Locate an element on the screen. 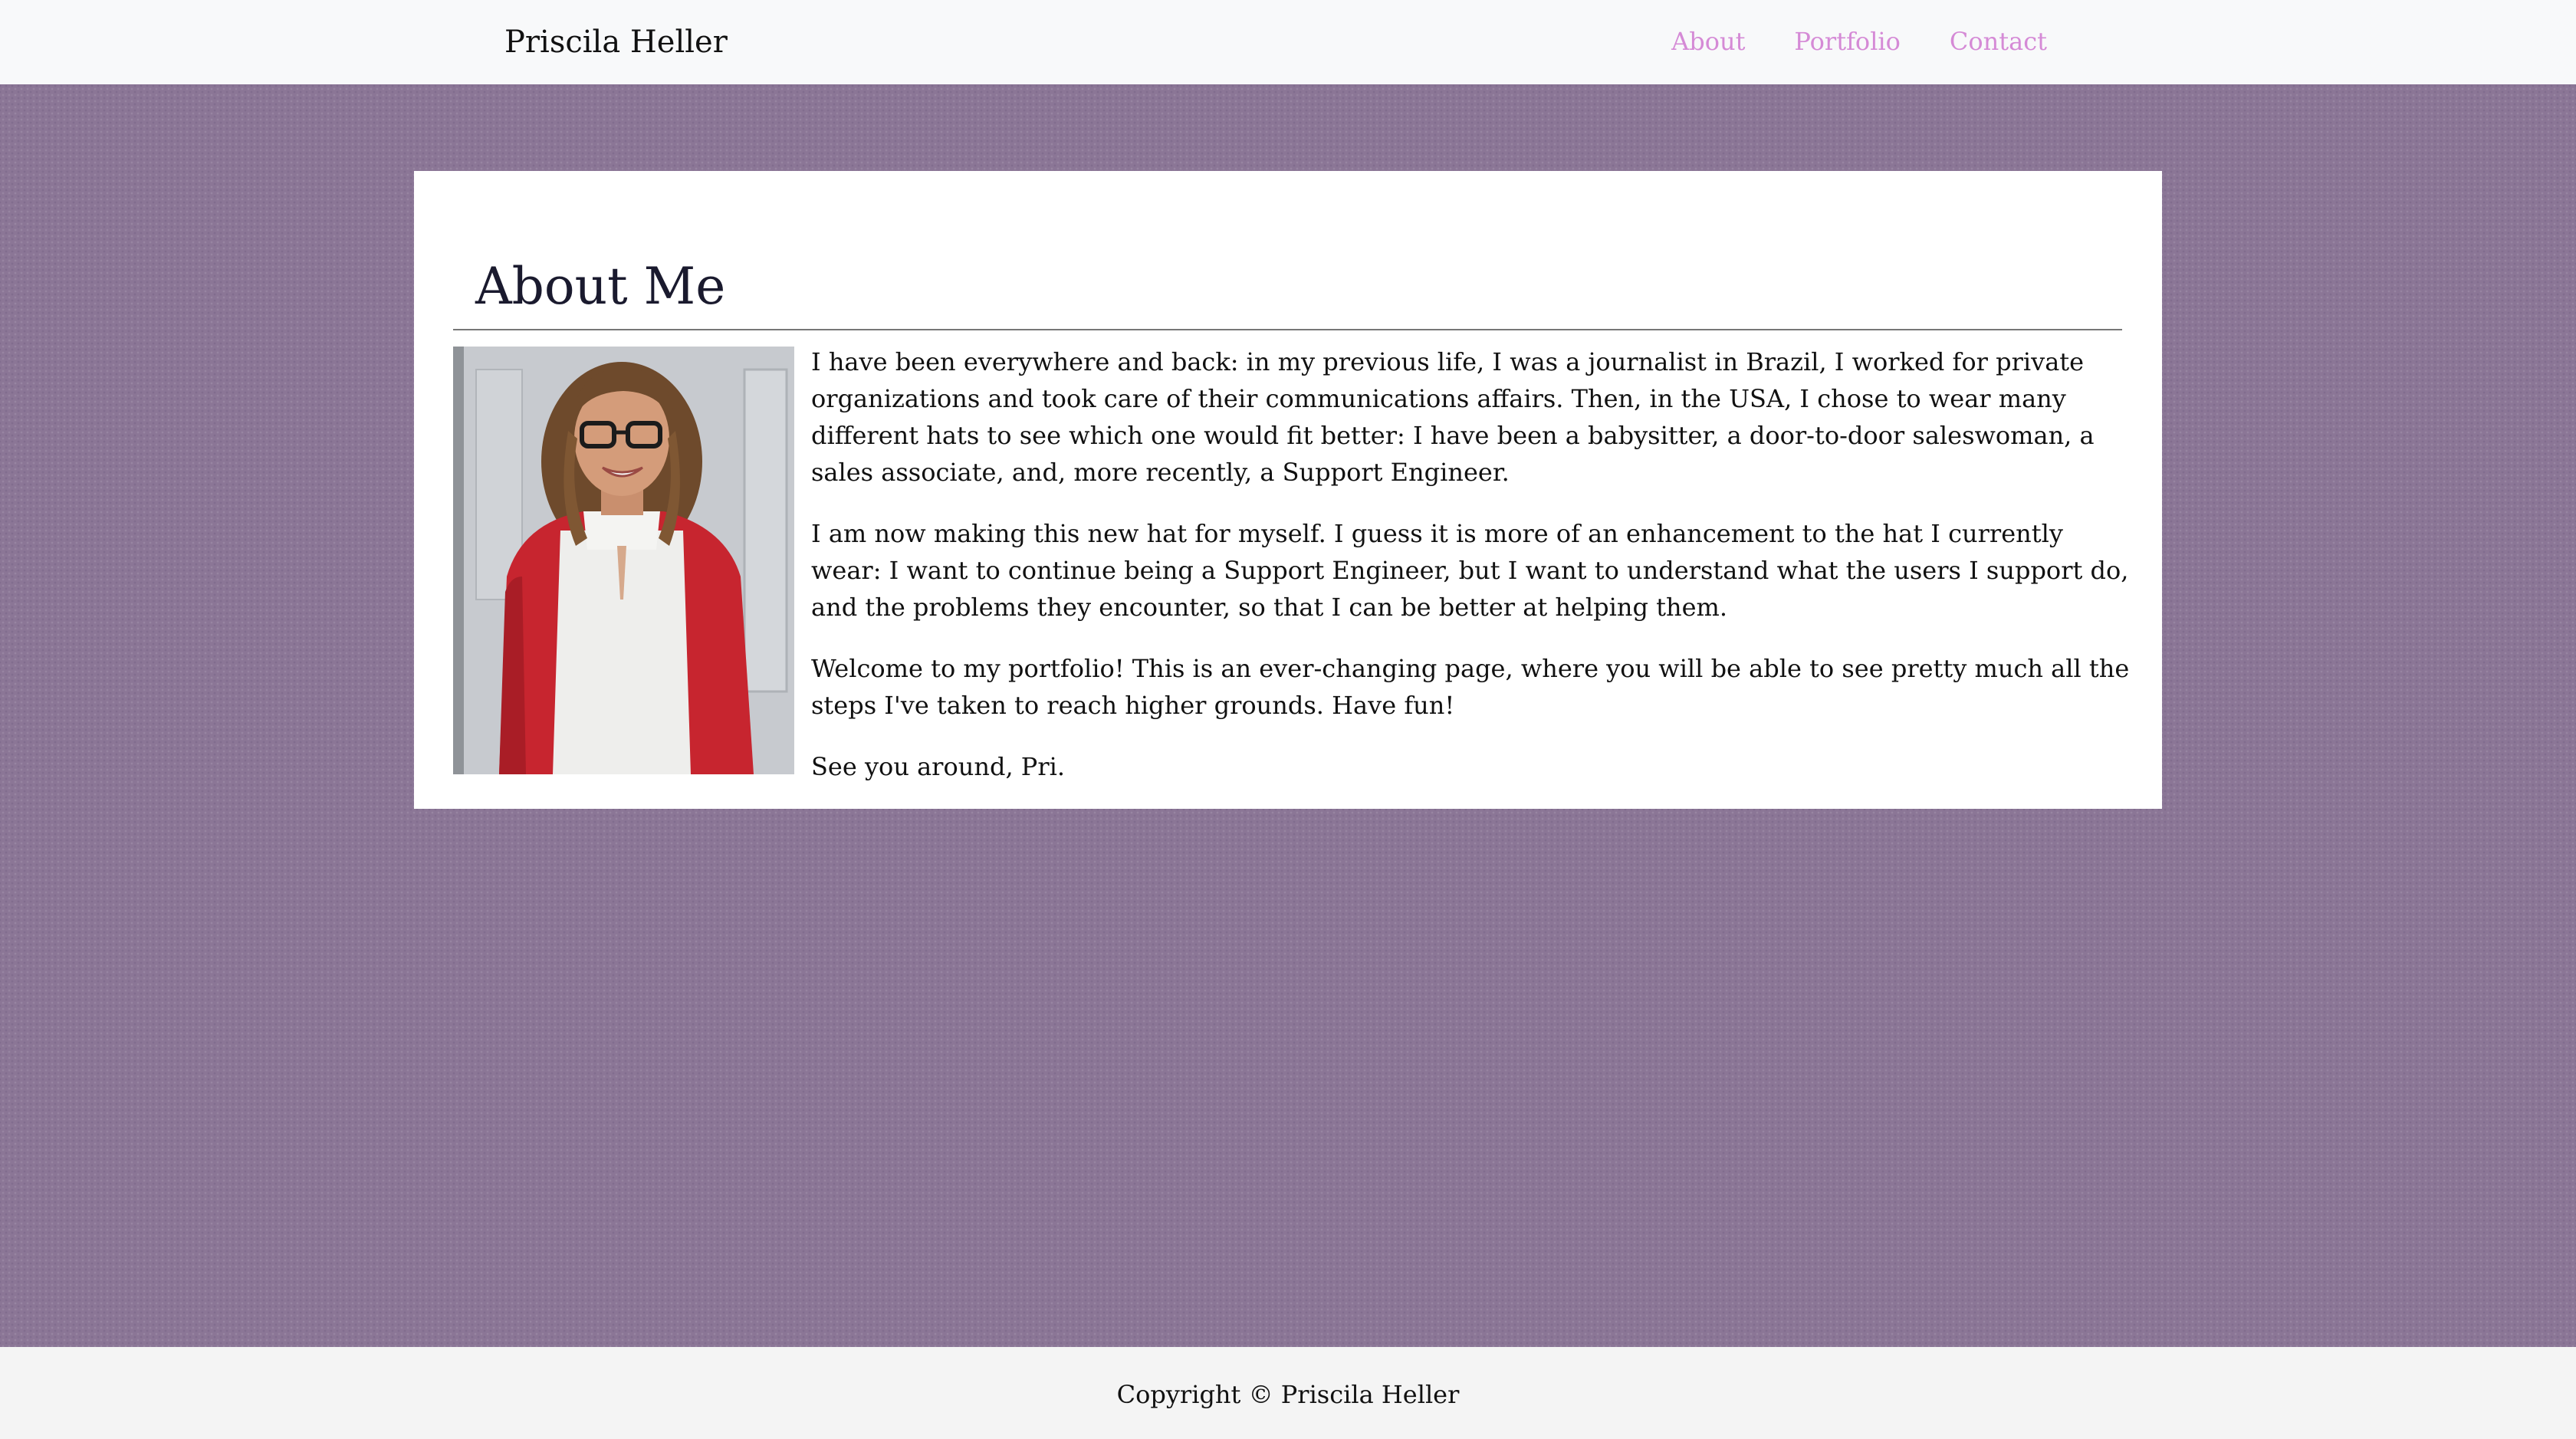  nav-link-contact: Contact is located at coordinates (1998, 41).